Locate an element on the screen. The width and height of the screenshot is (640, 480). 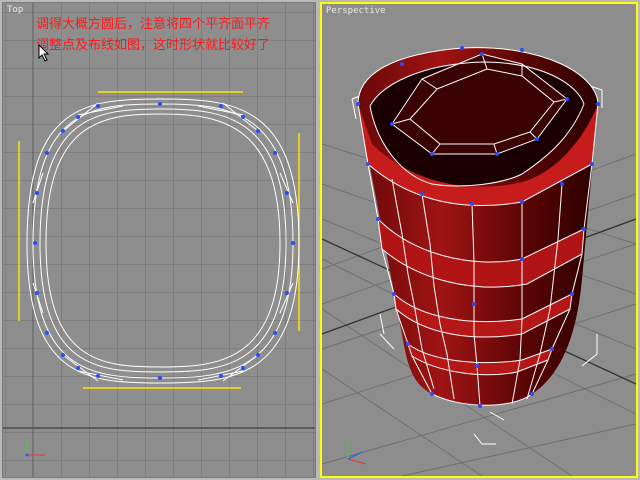
mouse-cursor-icon is located at coordinates (44, 53).